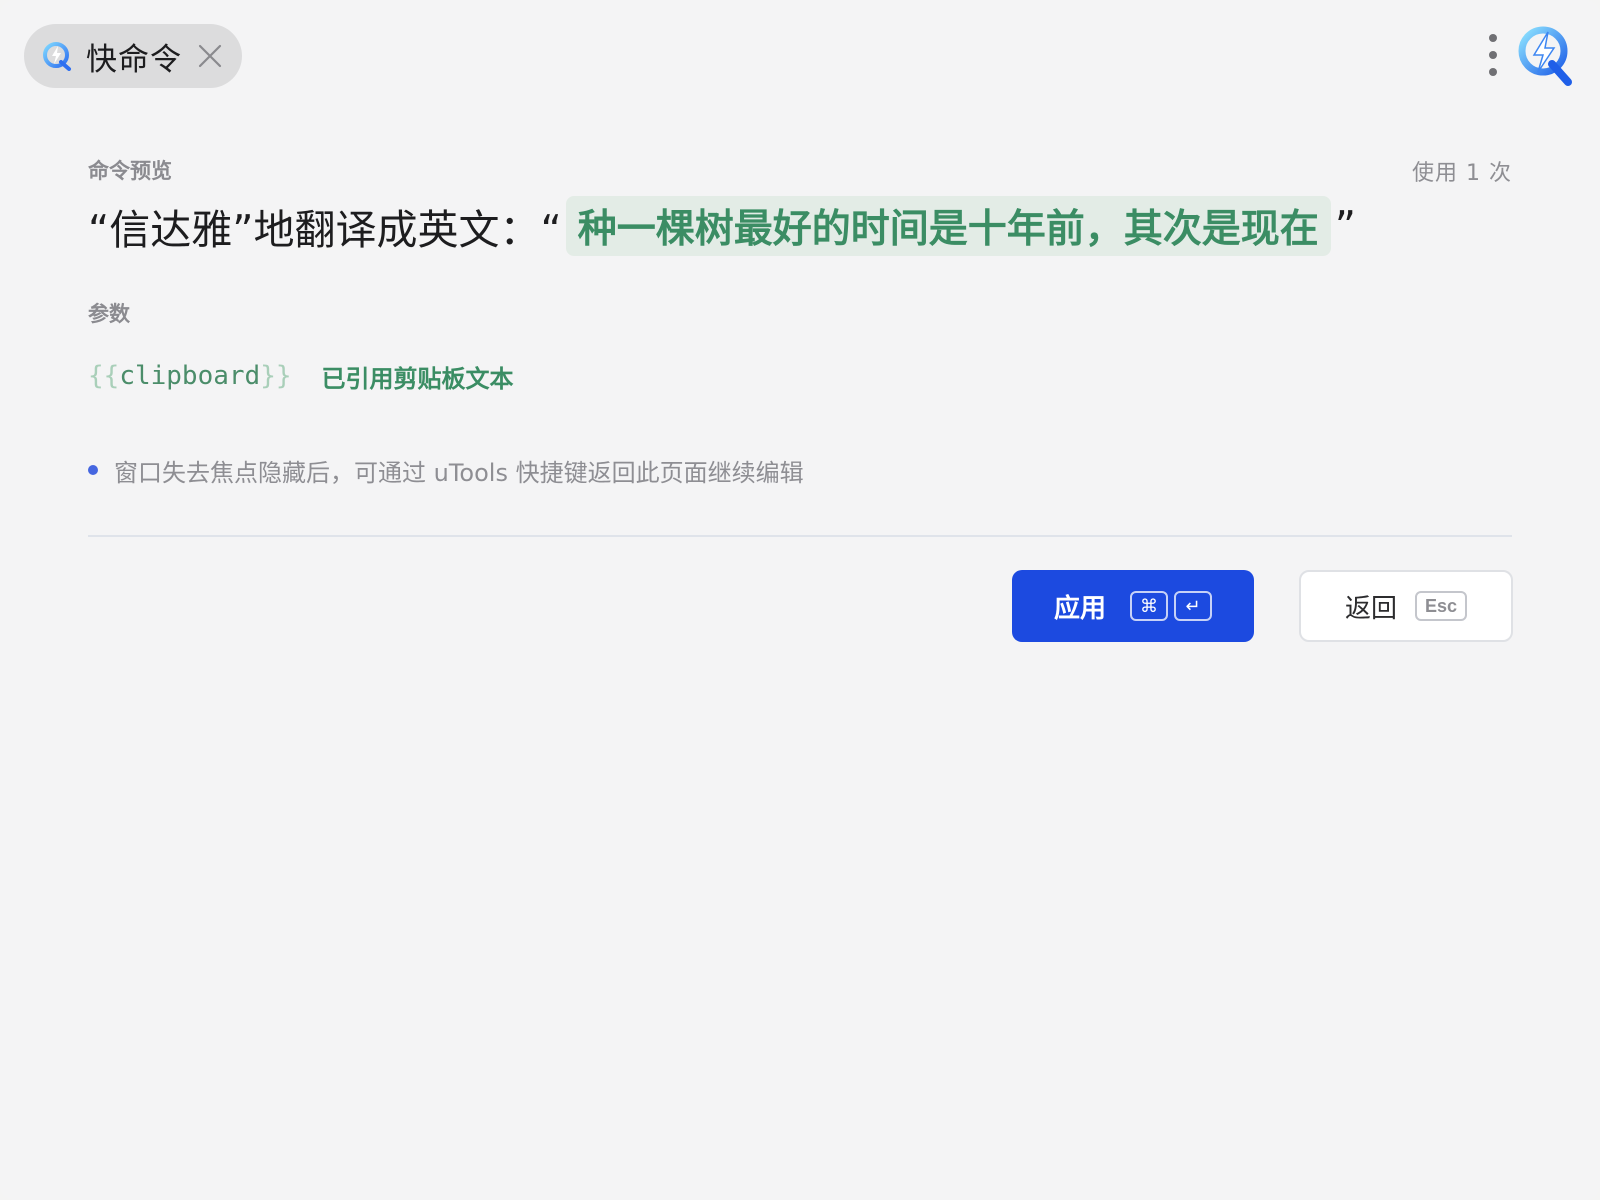 The width and height of the screenshot is (1600, 1200). Describe the element at coordinates (800, 55) in the screenshot. I see `header-bar: 快命令` at that location.